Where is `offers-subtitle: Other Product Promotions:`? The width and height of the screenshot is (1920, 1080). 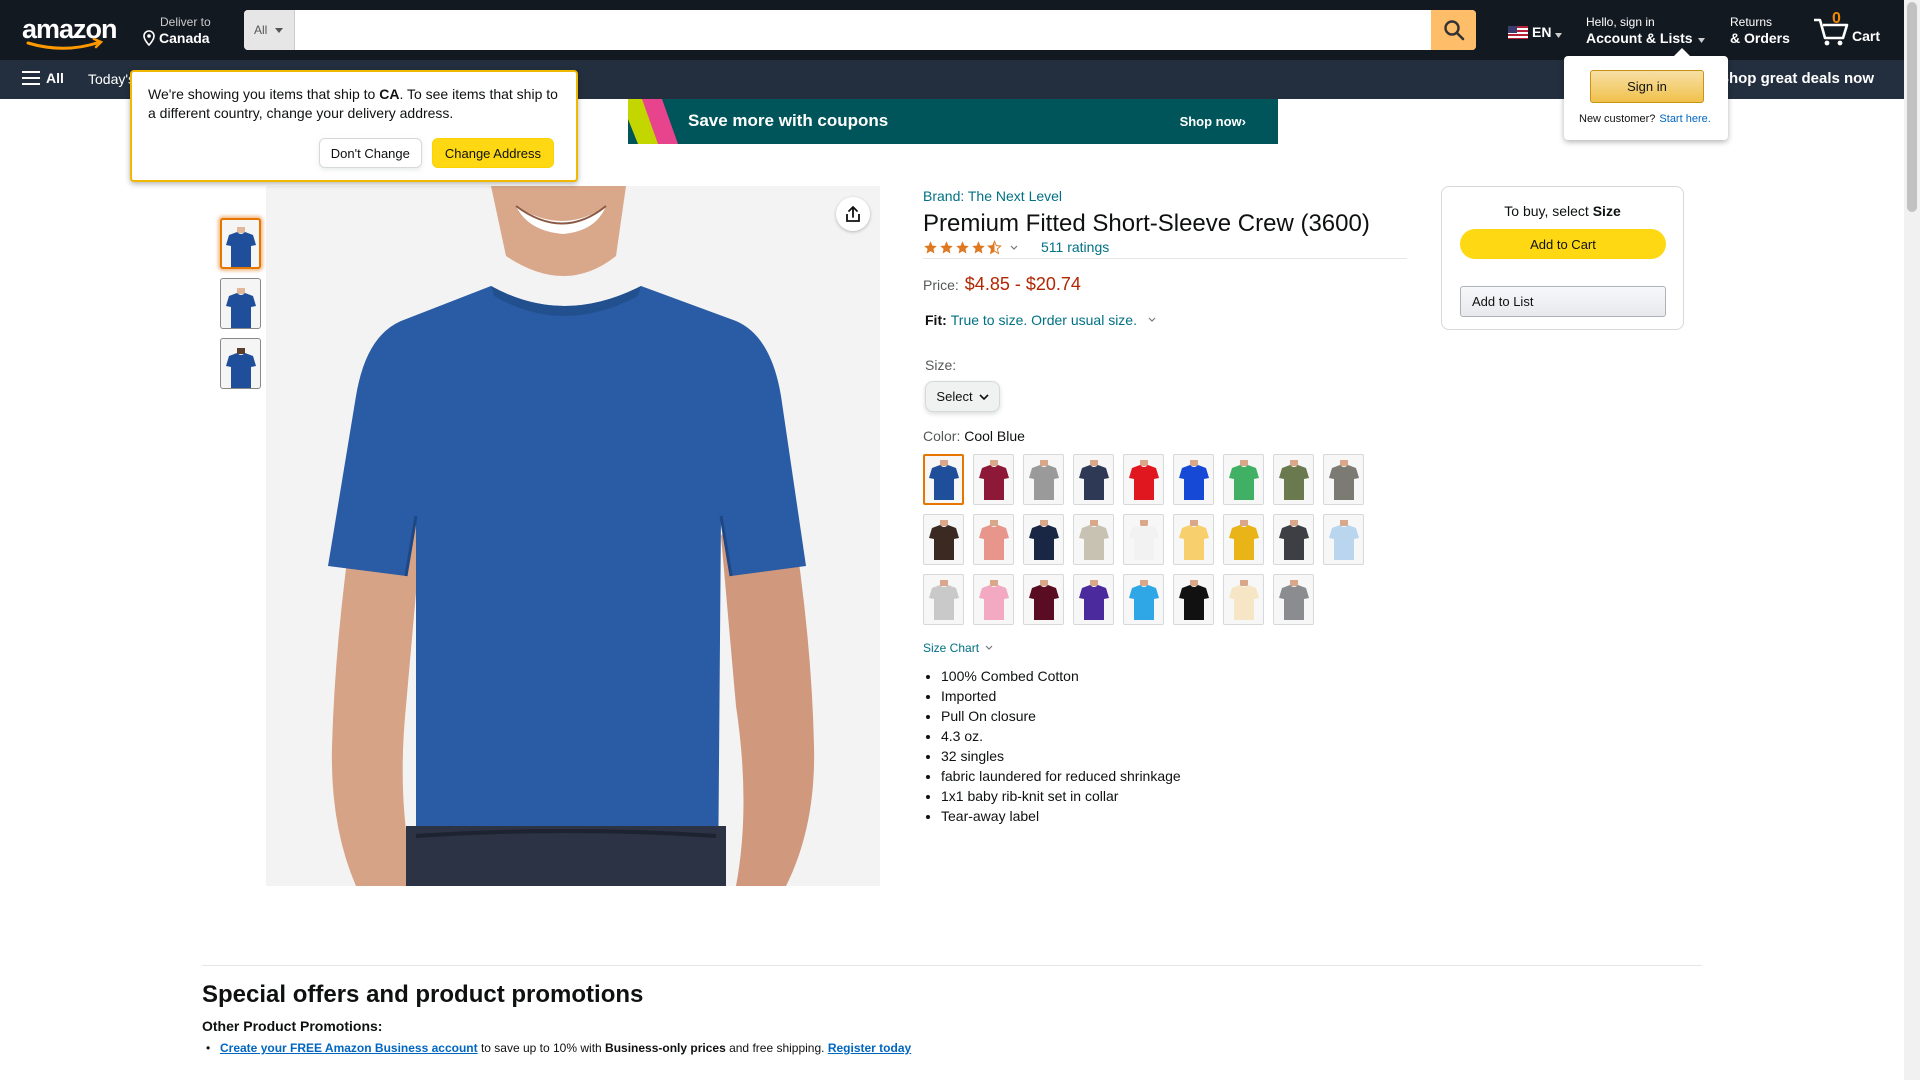 offers-subtitle: Other Product Promotions: is located at coordinates (292, 1026).